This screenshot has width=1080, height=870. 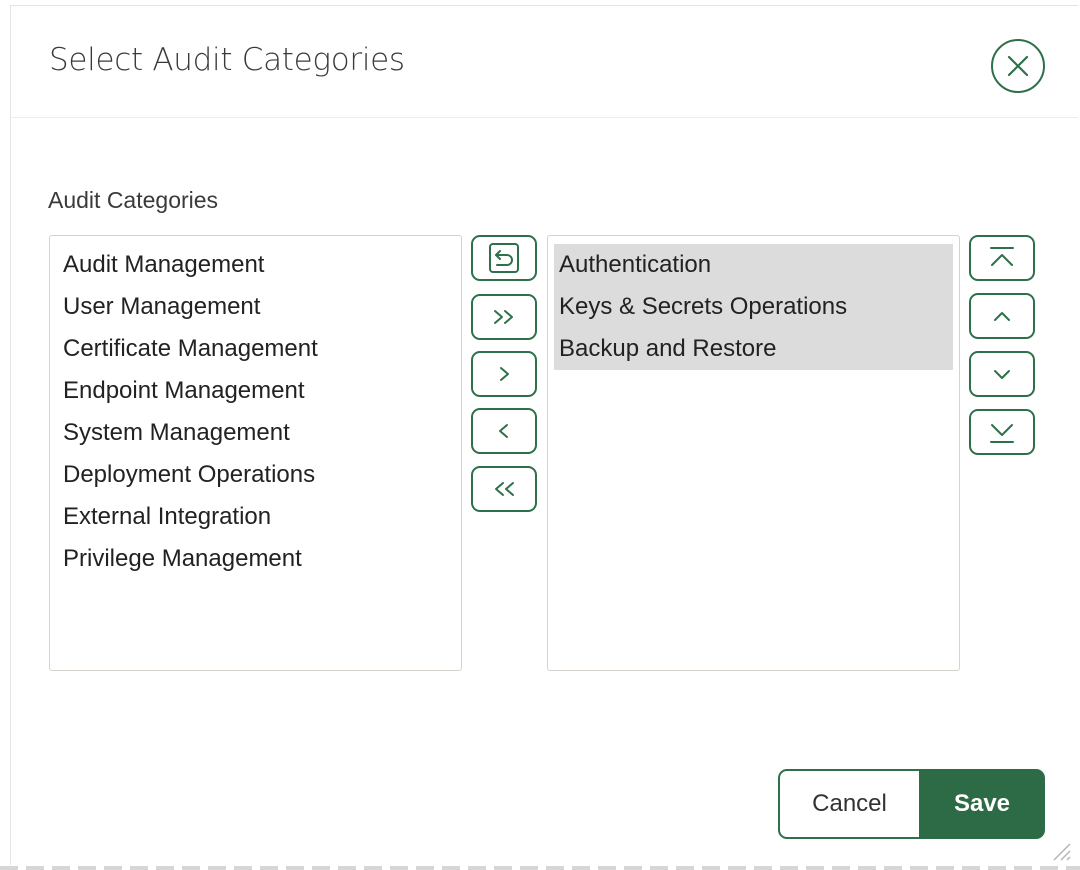 What do you see at coordinates (255, 559) in the screenshot?
I see `list-item: Privilege Management` at bounding box center [255, 559].